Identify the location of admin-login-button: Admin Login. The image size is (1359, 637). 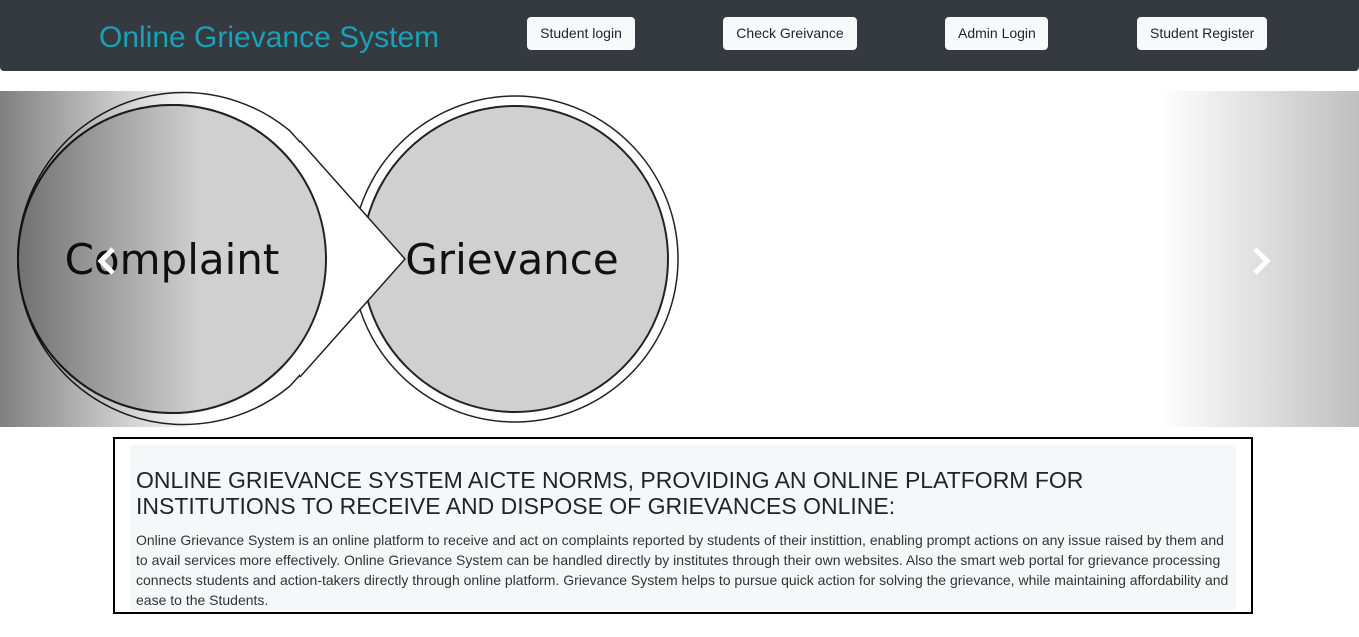
(996, 33).